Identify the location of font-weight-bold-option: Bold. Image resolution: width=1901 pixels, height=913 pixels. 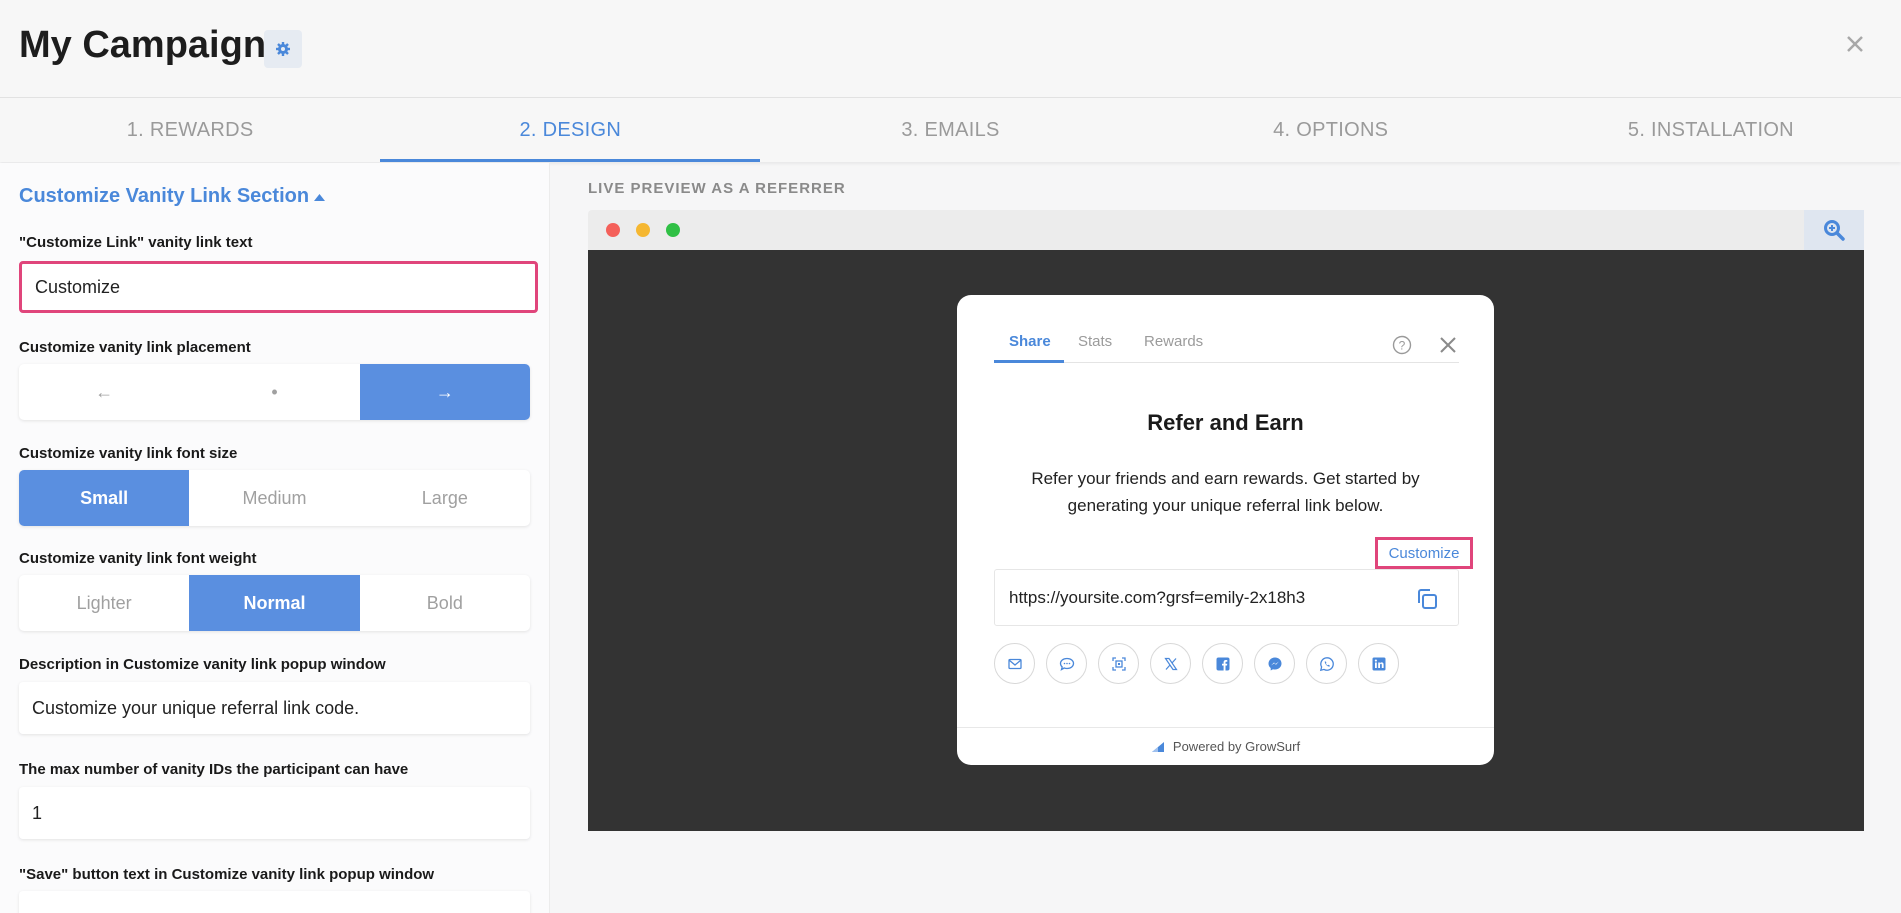
(445, 603).